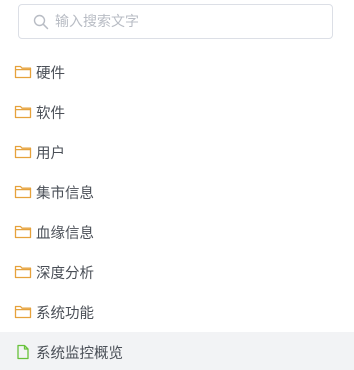 This screenshot has height=370, width=354. Describe the element at coordinates (177, 72) in the screenshot. I see `tree-item-hardware: 硬件` at that location.